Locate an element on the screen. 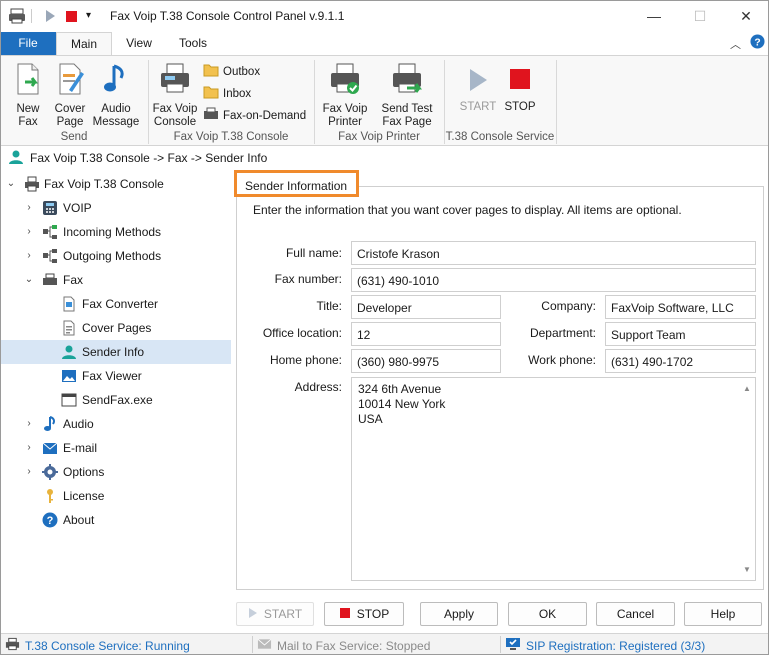 The height and width of the screenshot is (655, 769). fax-voip-printer-label: Fax Voip Printer is located at coordinates (345, 115).